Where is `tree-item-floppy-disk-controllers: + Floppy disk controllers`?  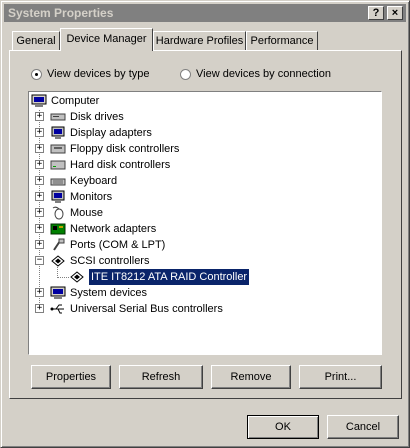
tree-item-floppy-disk-controllers: + Floppy disk controllers is located at coordinates (107, 149).